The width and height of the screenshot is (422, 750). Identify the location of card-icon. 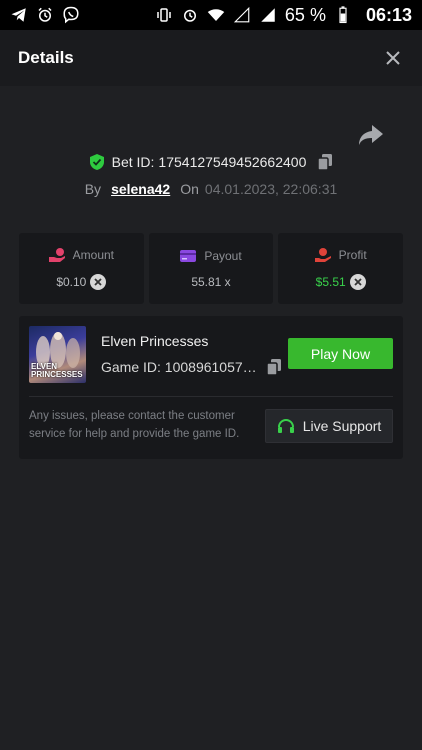
(188, 255).